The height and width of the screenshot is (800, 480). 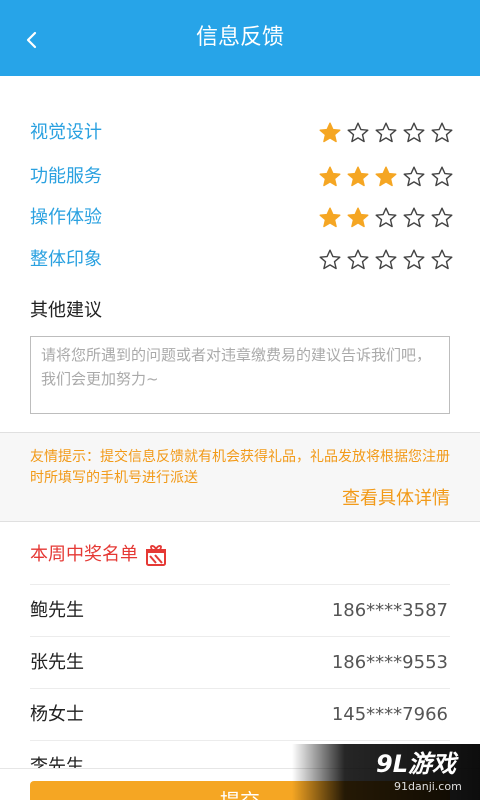 What do you see at coordinates (389, 714) in the screenshot?
I see `winner-phone: 145****7966` at bounding box center [389, 714].